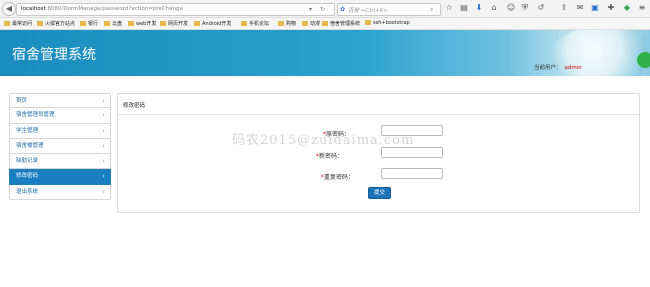 Image resolution: width=650 pixels, height=287 pixels. I want to click on current-user: 当前用户： admin, so click(558, 68).